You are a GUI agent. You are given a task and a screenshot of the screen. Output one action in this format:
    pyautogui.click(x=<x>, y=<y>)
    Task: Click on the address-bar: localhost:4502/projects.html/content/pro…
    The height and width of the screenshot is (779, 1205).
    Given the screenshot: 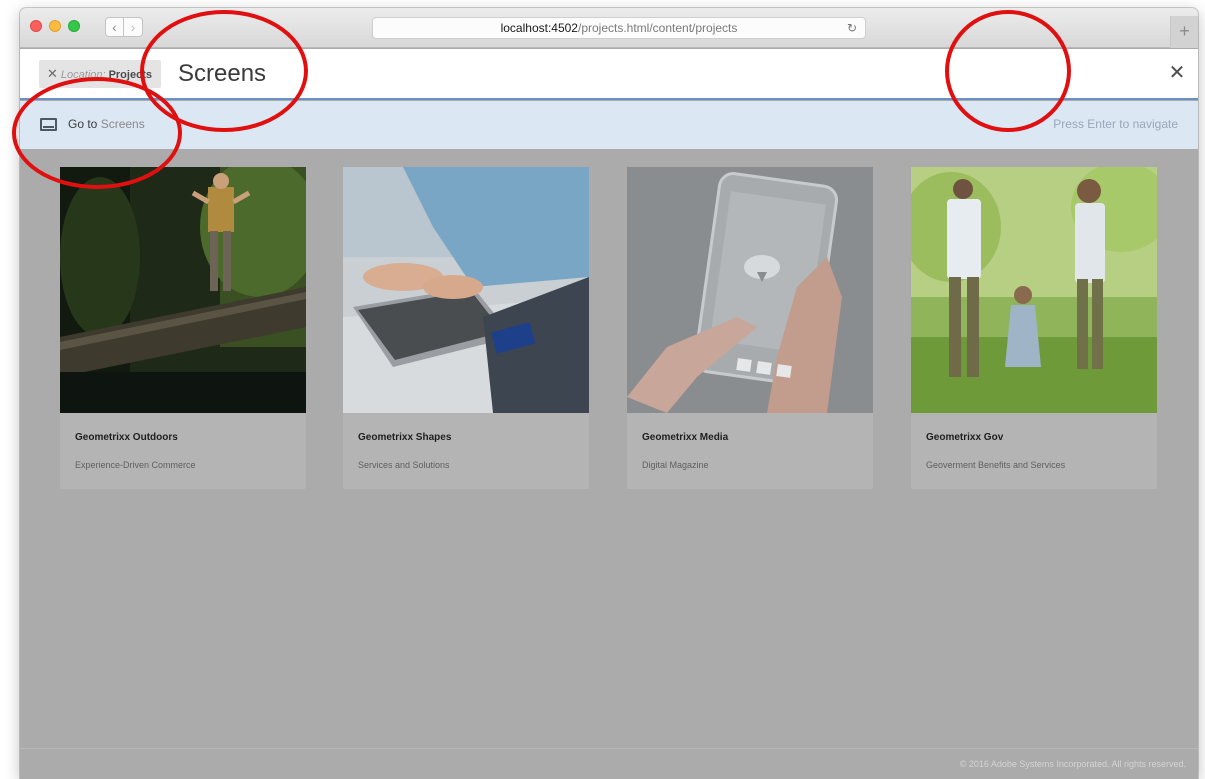 What is the action you would take?
    pyautogui.click(x=619, y=28)
    